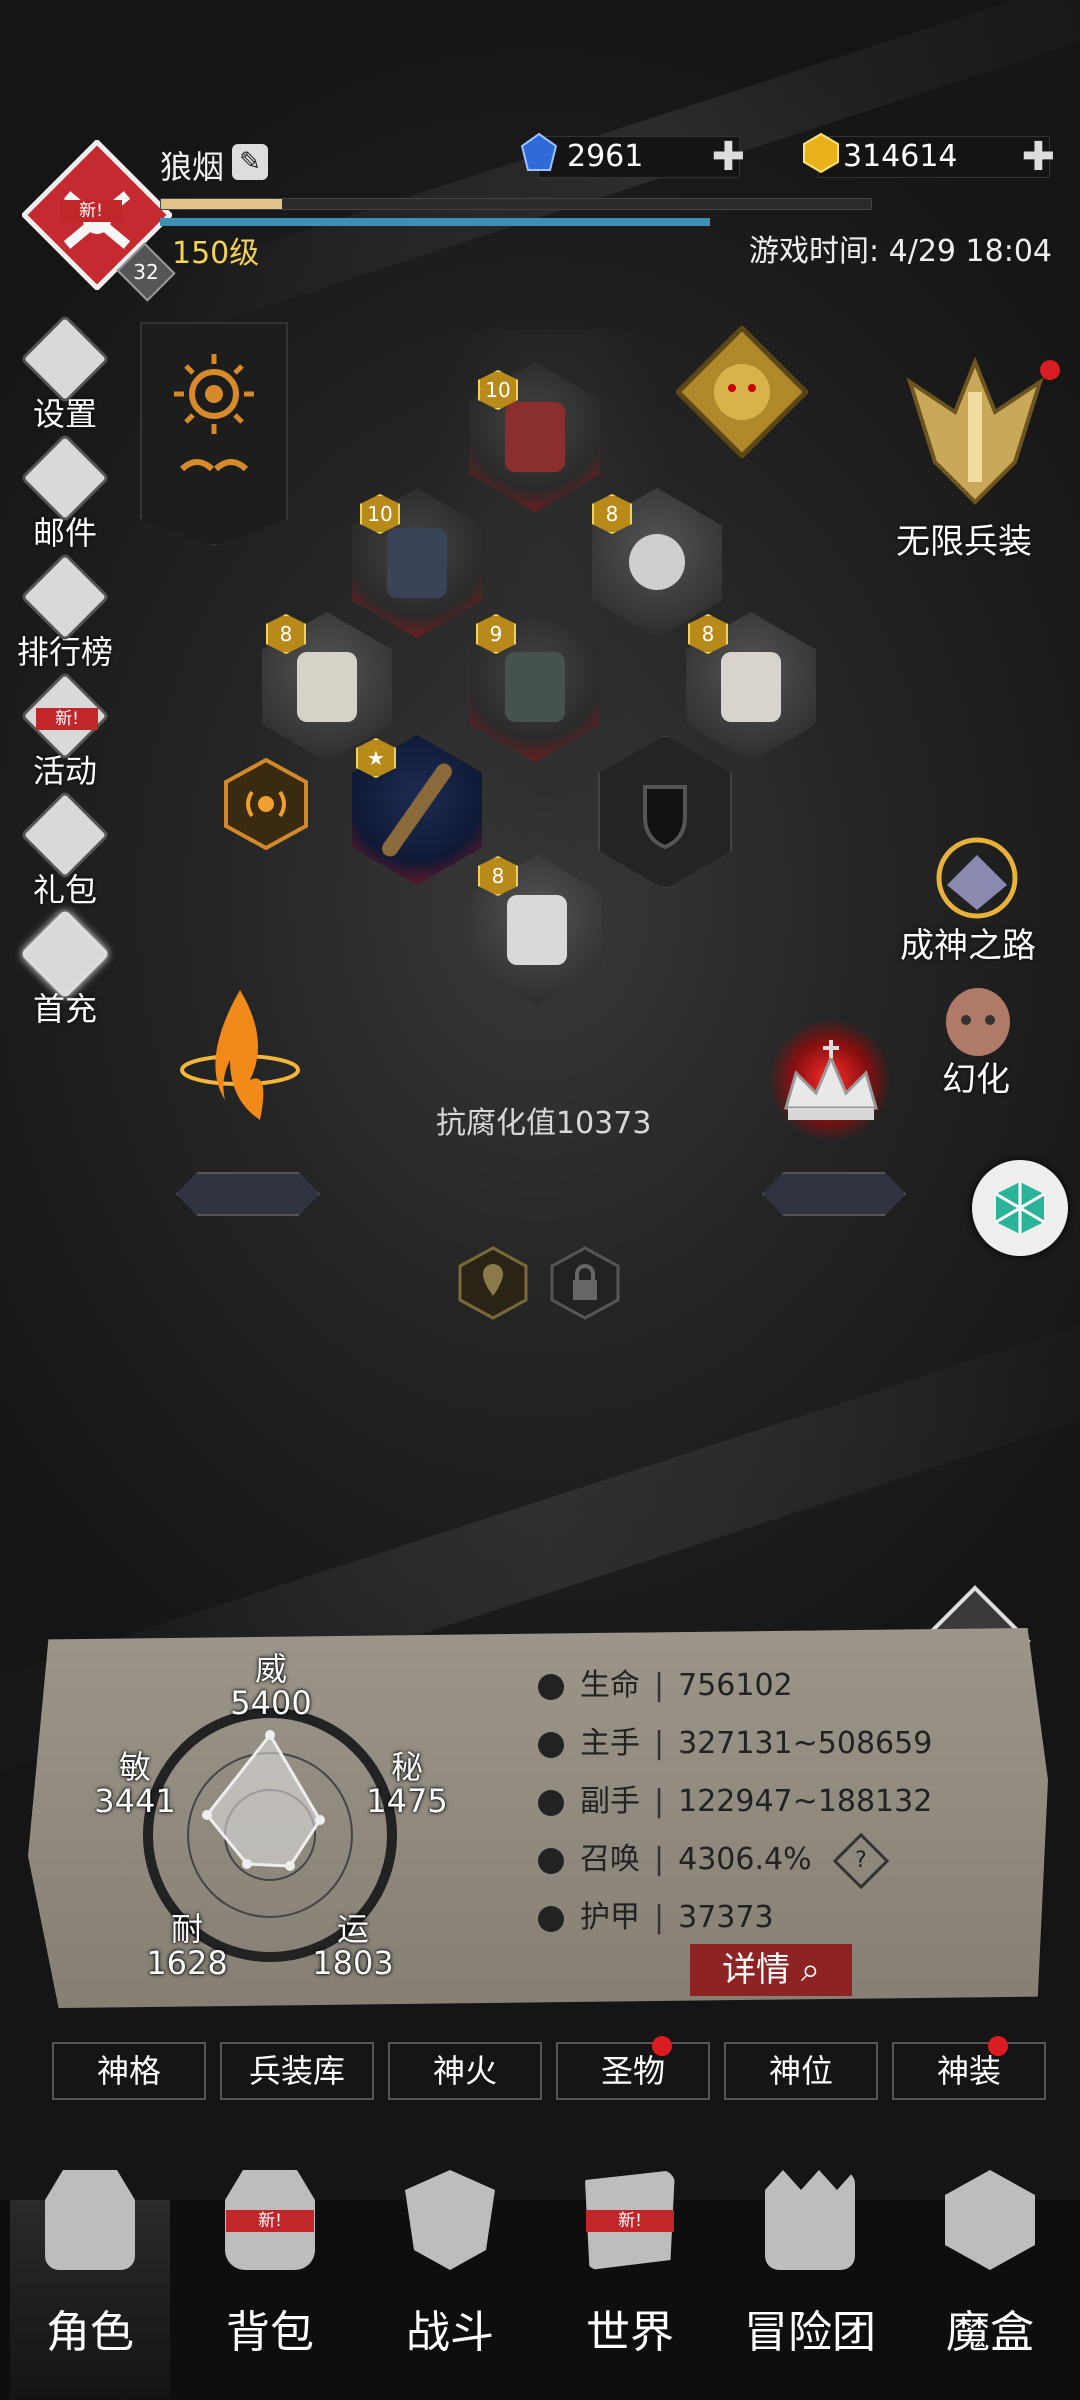 Image resolution: width=1080 pixels, height=2400 pixels. I want to click on offhand-icon, so click(551, 1802).